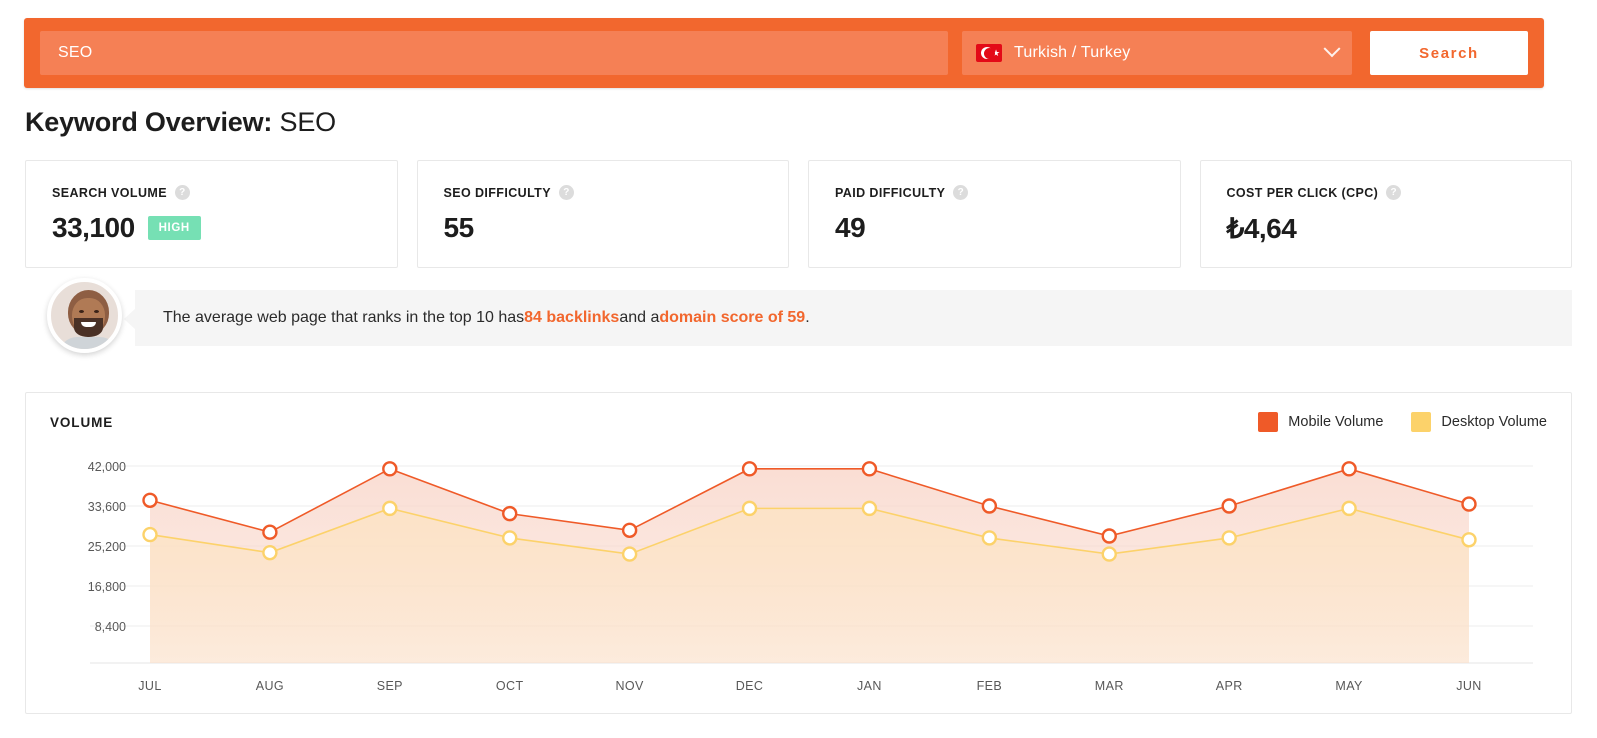 This screenshot has width=1597, height=738. I want to click on page-title-keyword: SEO, so click(308, 122).